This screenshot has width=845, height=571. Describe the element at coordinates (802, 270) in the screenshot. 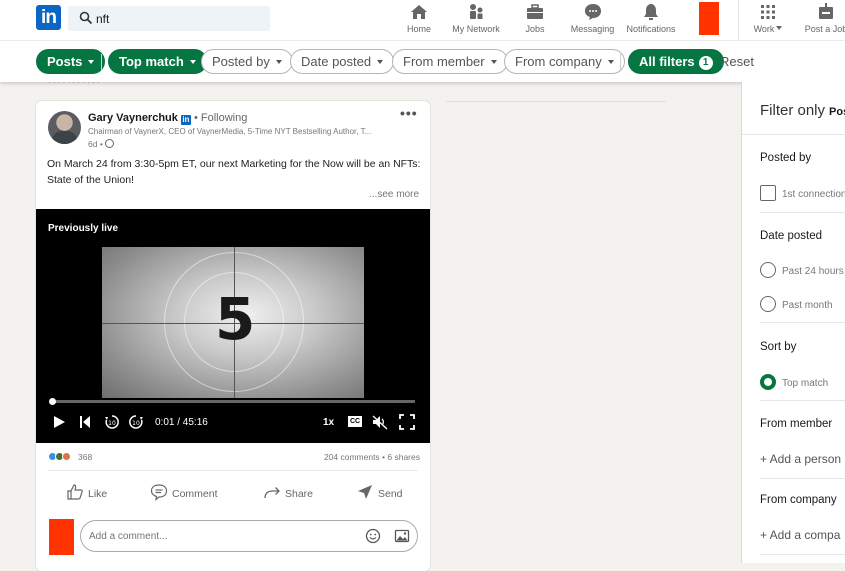

I see `past-24-hours-radio: Past 24 hours` at that location.